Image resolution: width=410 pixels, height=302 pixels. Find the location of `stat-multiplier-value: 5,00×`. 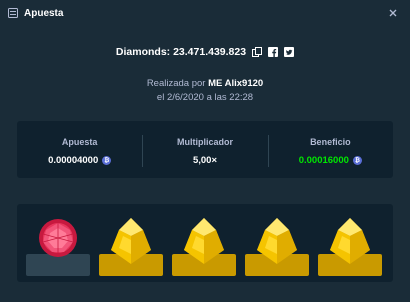

stat-multiplier-value: 5,00× is located at coordinates (205, 160).